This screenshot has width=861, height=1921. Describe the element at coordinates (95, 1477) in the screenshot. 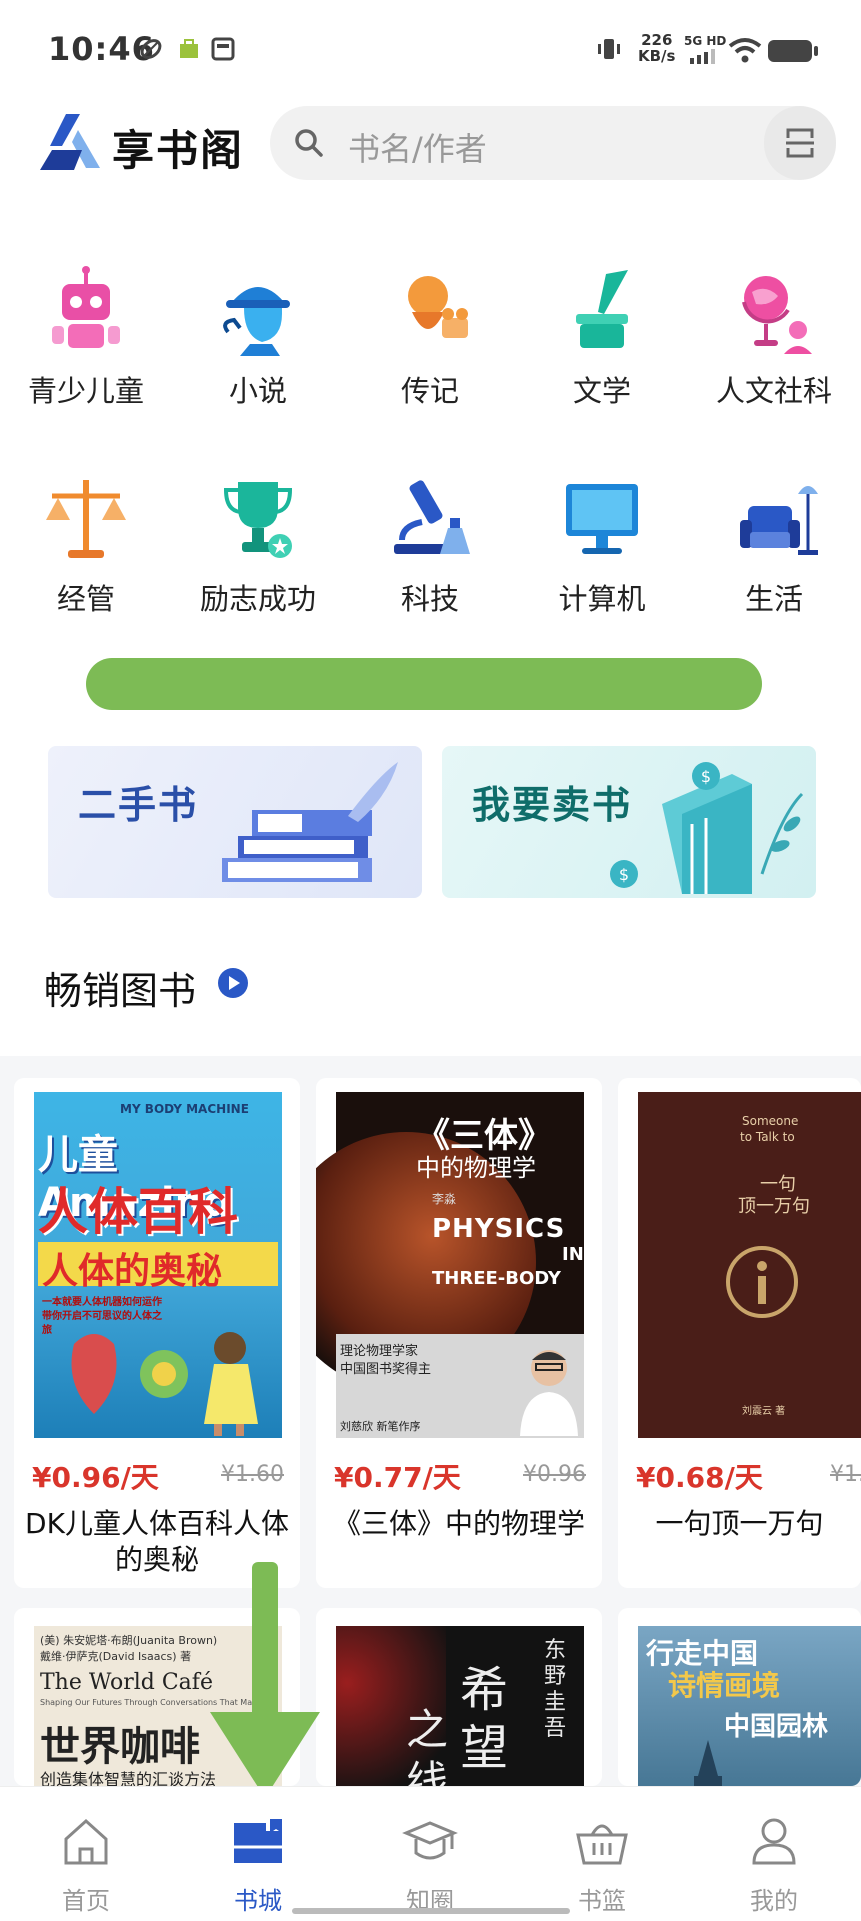

I see `rental-price: ¥0.96/天` at that location.